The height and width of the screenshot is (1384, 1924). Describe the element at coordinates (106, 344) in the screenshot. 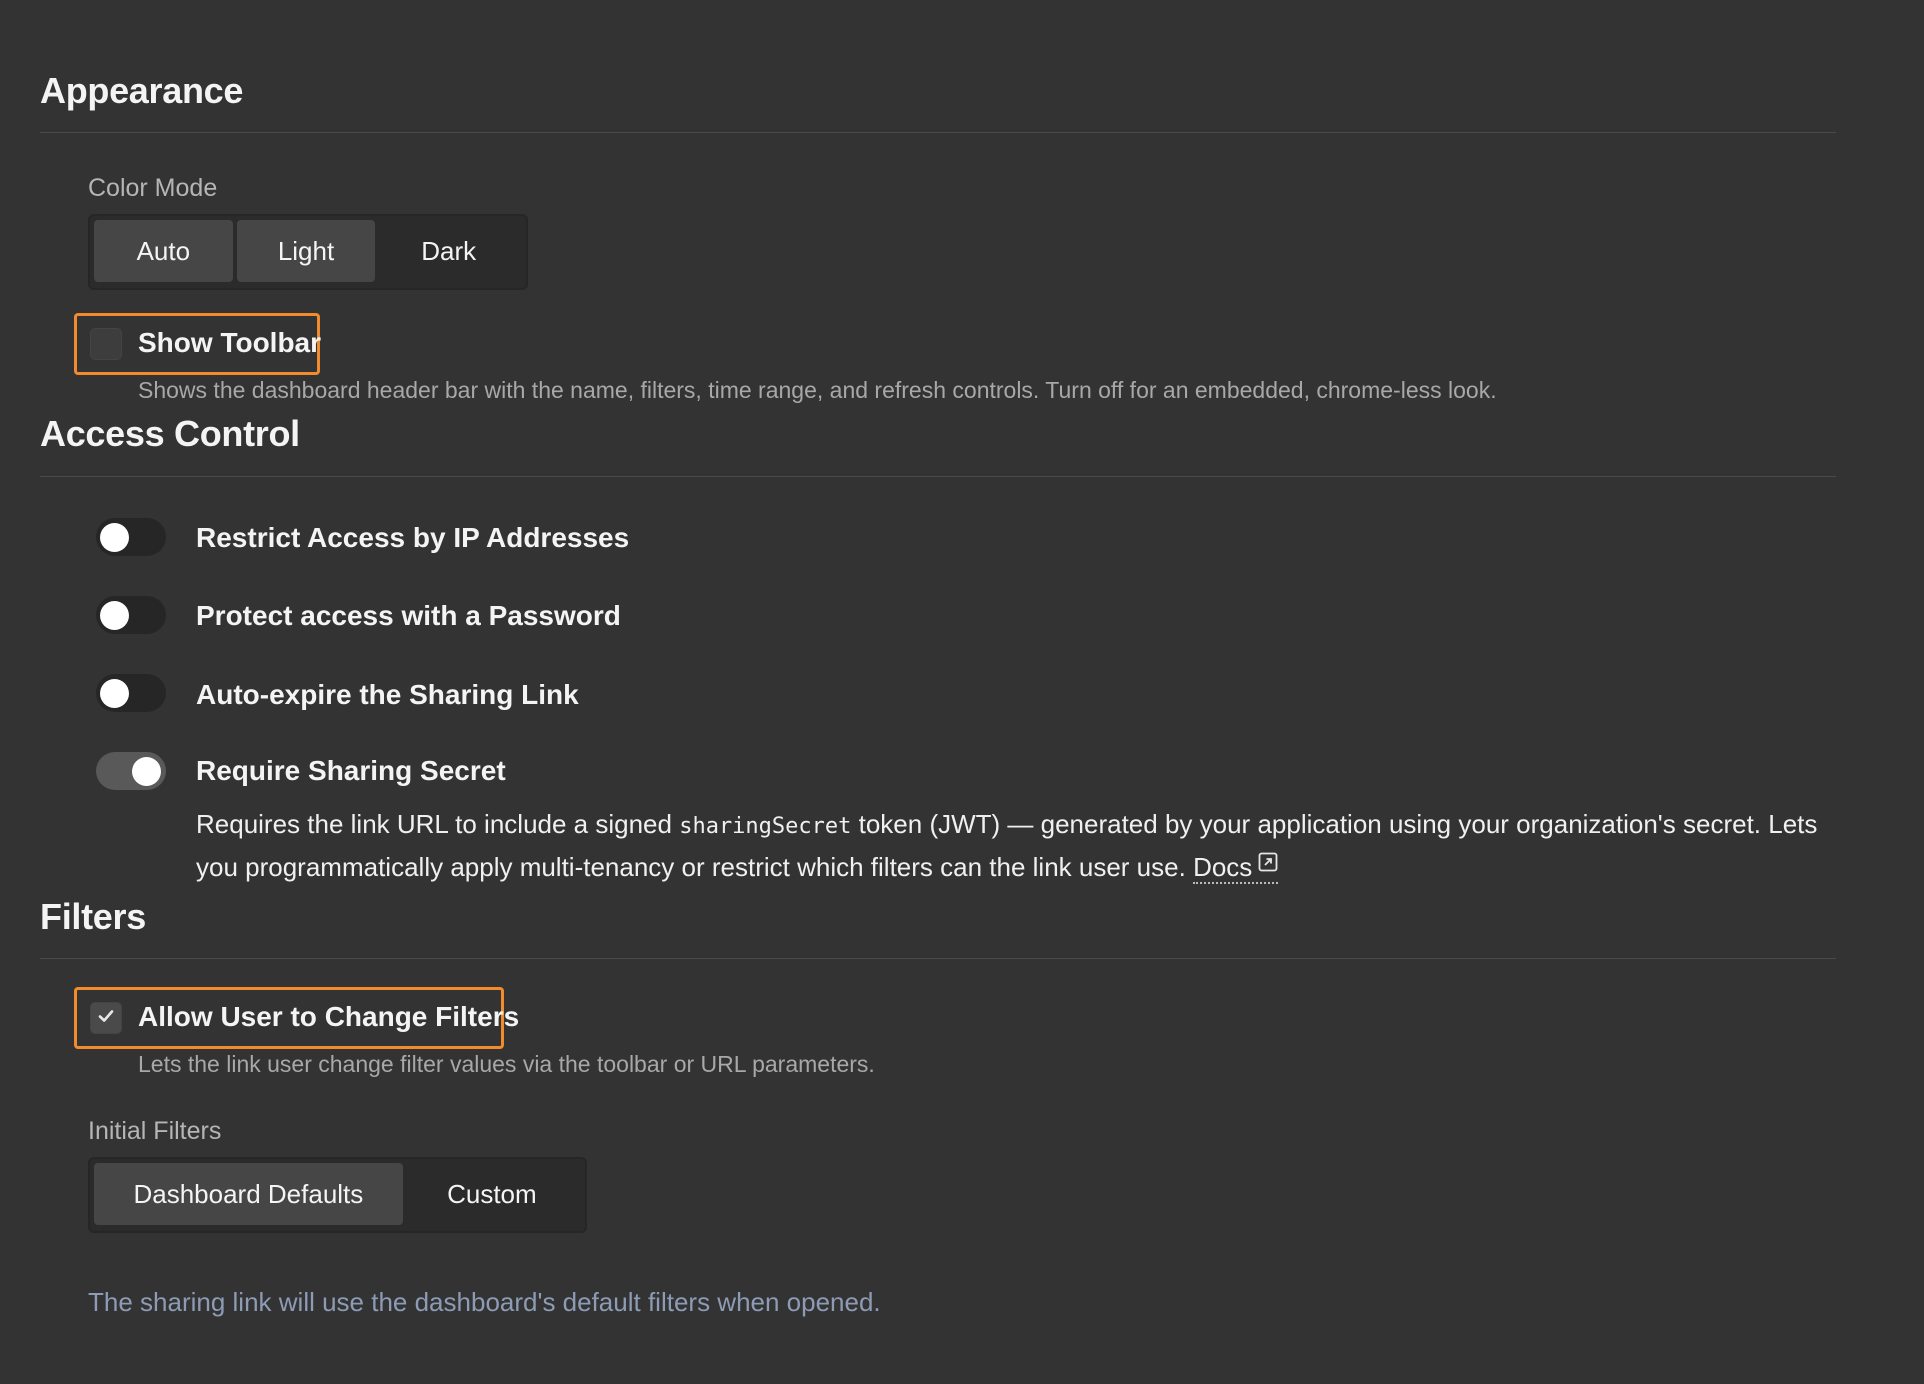

I see `show-toolbar-checkbox` at that location.